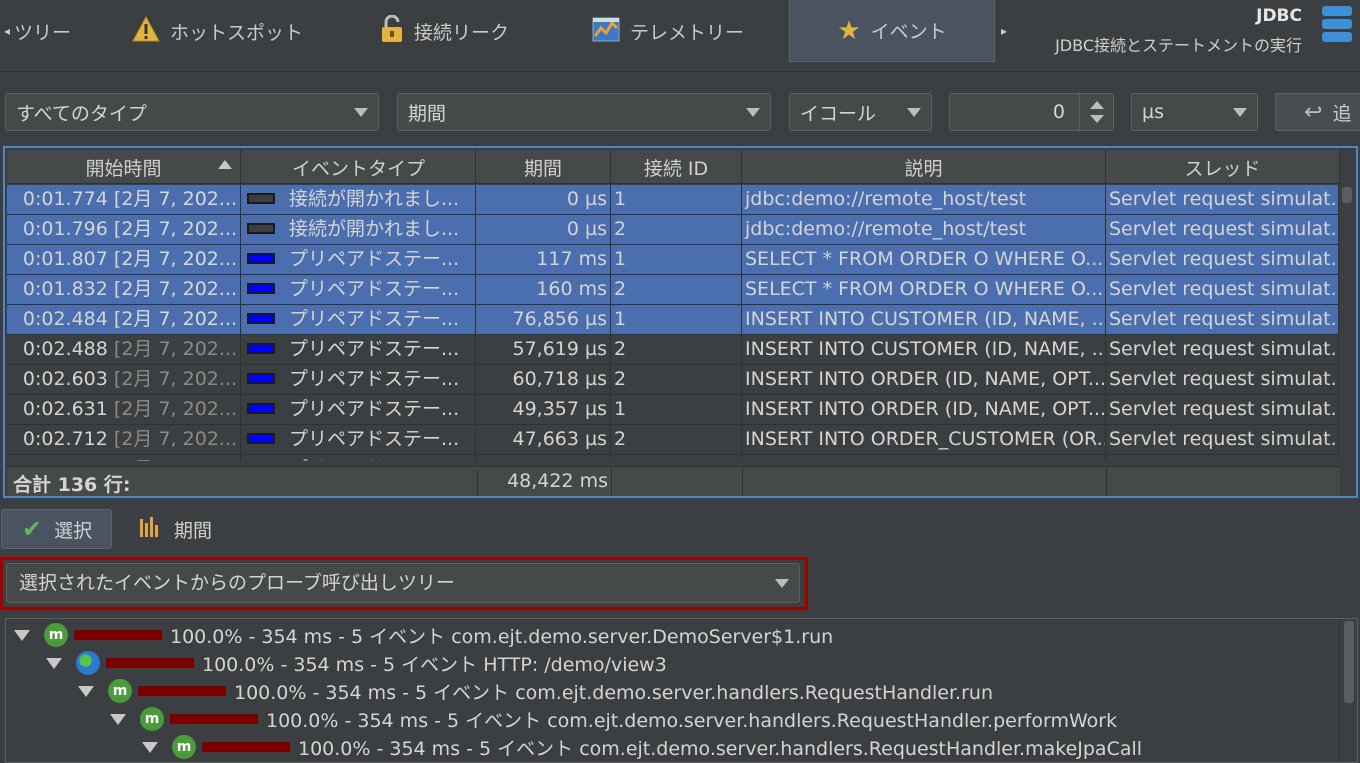 The image size is (1360, 763). Describe the element at coordinates (88, 663) in the screenshot. I see `globe-icon` at that location.